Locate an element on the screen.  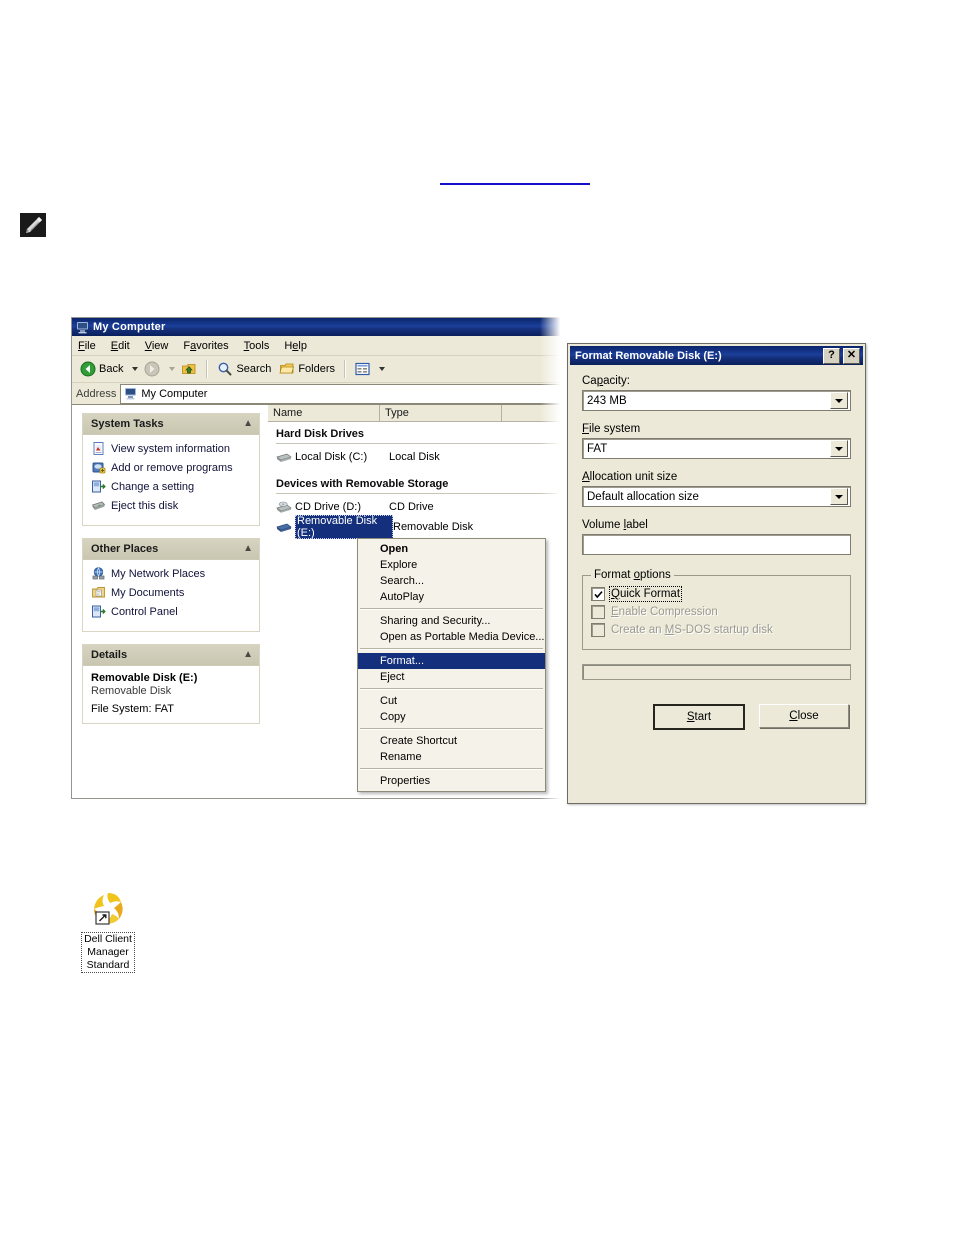
start-button: Start is located at coordinates (699, 717).